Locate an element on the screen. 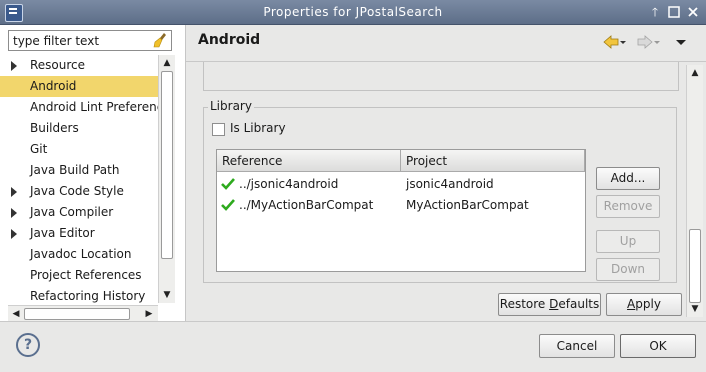 This screenshot has height=372, width=706. tree-item-android-lint-preferences: Android Lint Preferences is located at coordinates (79, 107).